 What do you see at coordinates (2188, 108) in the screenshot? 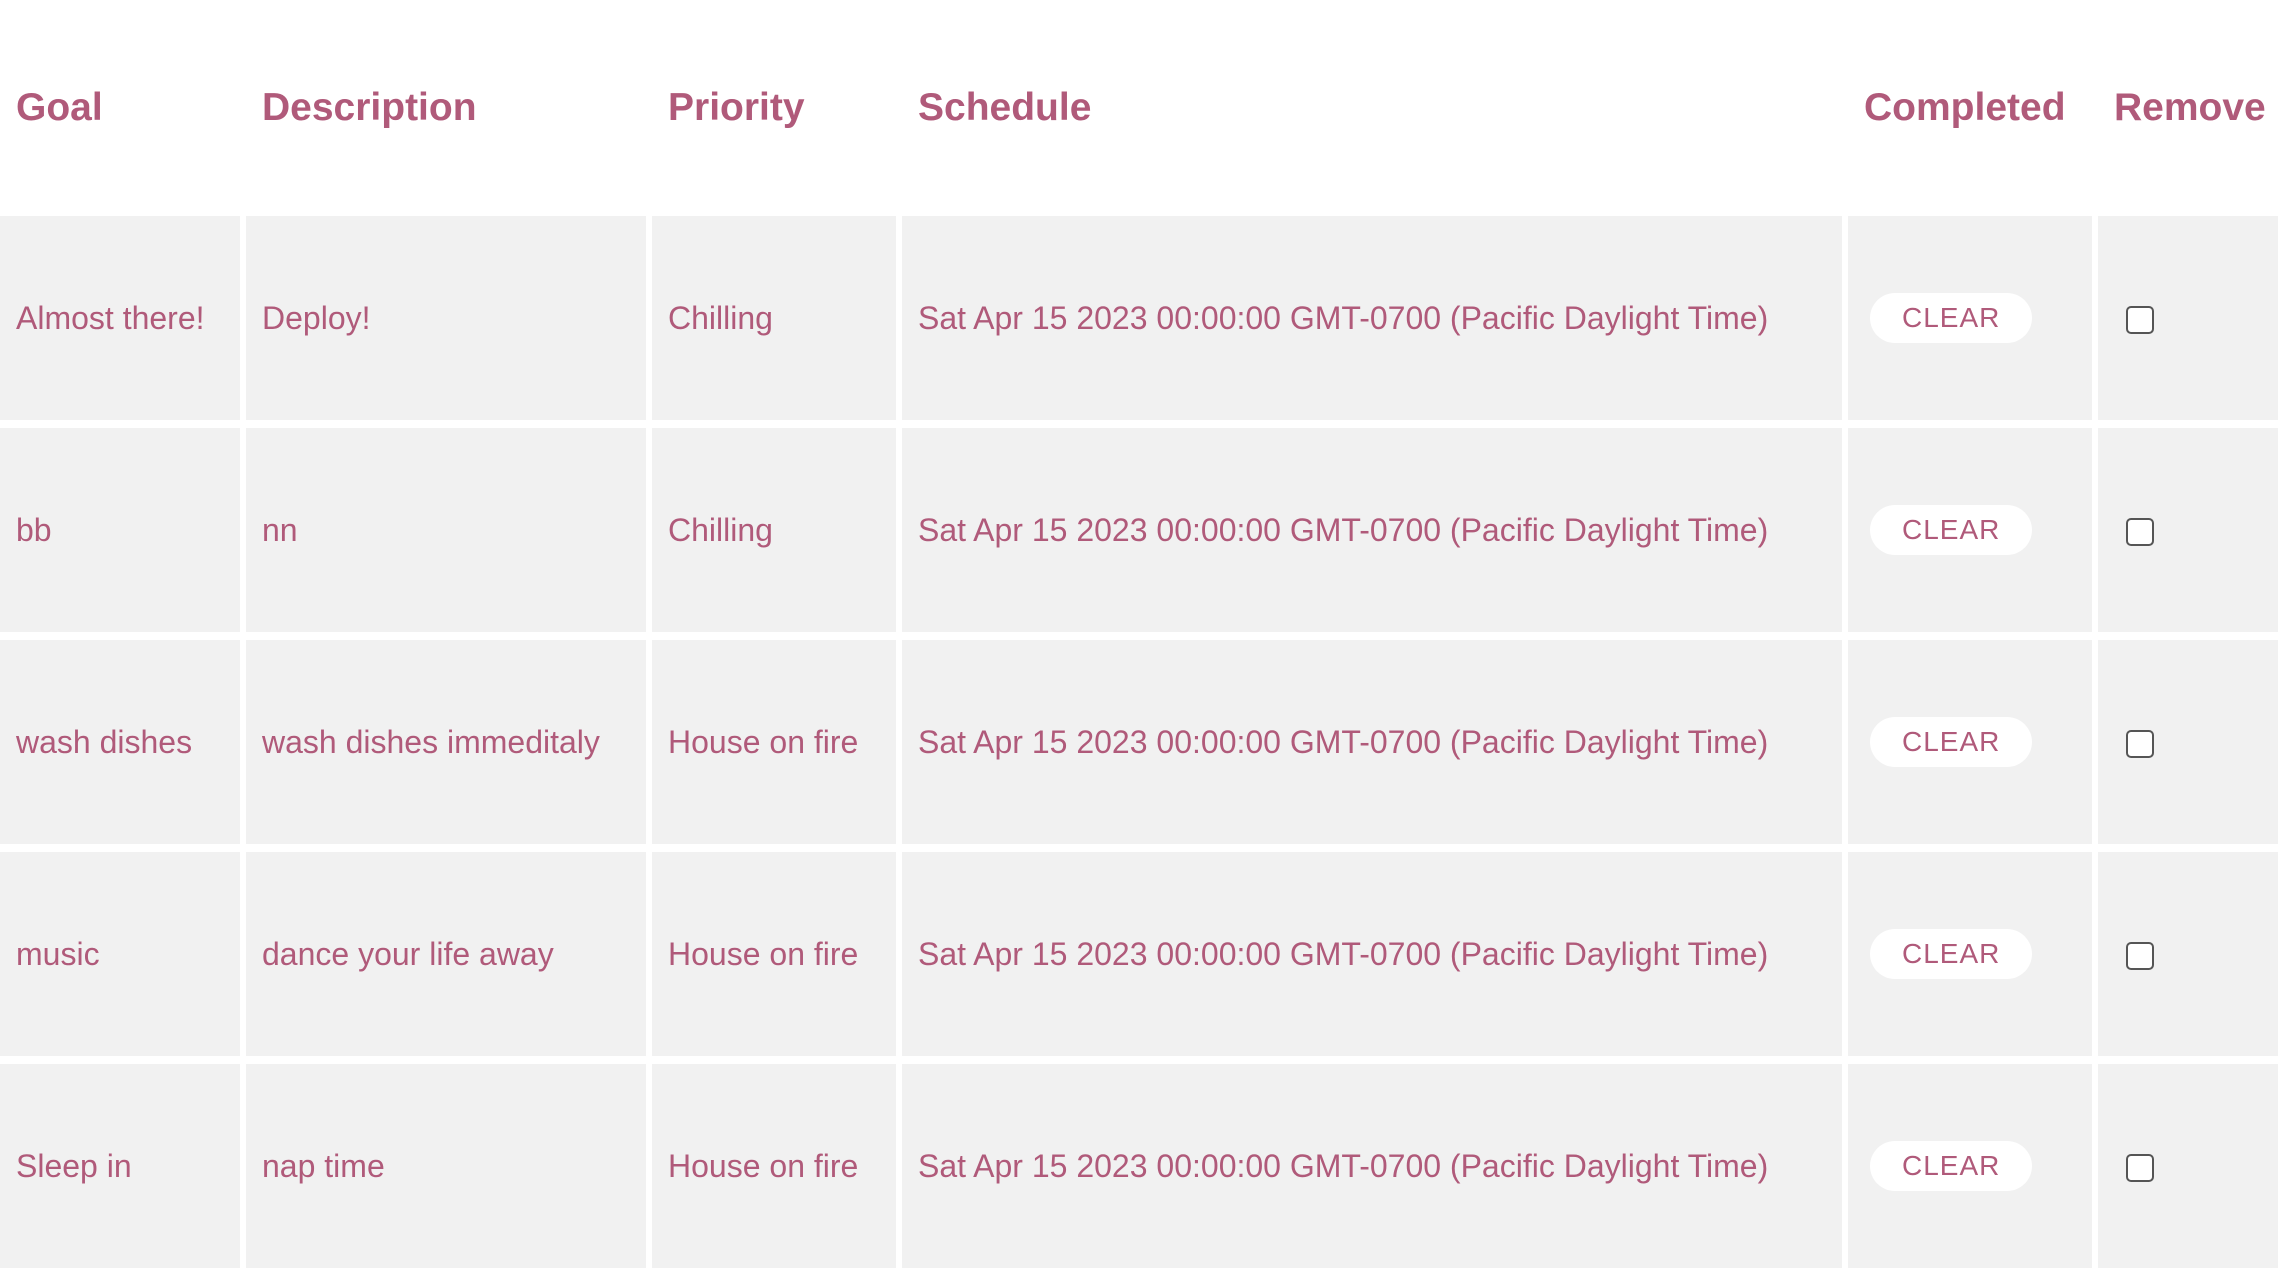
I see `header-remove: Remove` at bounding box center [2188, 108].